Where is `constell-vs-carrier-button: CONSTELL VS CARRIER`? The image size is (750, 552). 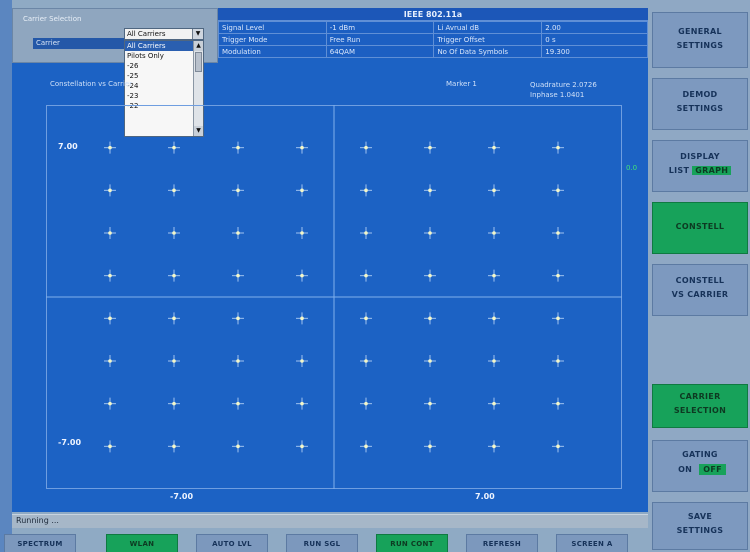 constell-vs-carrier-button: CONSTELL VS CARRIER is located at coordinates (700, 290).